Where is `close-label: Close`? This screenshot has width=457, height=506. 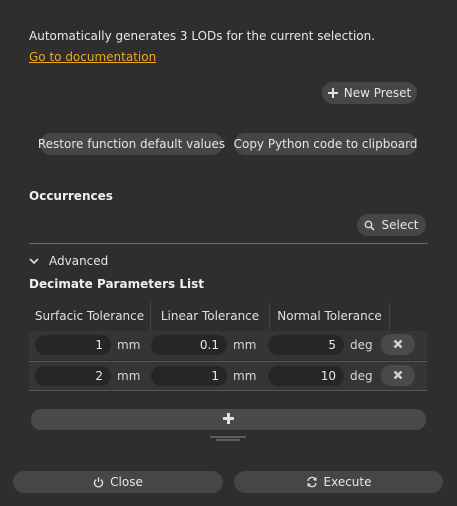
close-label: Close is located at coordinates (126, 482).